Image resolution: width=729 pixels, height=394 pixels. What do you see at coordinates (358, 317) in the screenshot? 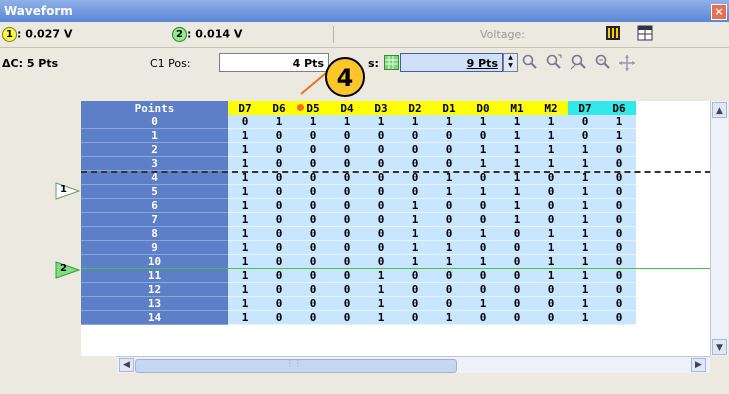
I see `table-row: 14 1 0 0 0 1 0 1 0 0 0 1 0` at bounding box center [358, 317].